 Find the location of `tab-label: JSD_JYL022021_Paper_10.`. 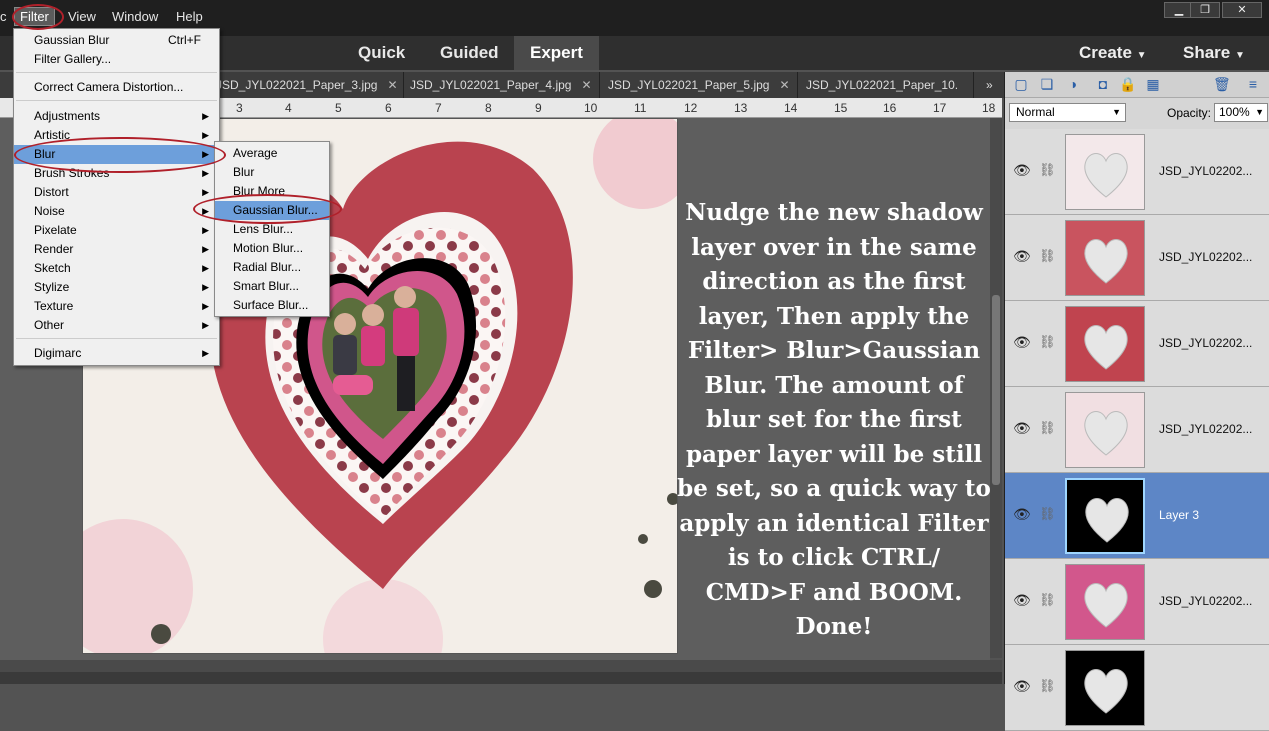

tab-label: JSD_JYL022021_Paper_10. is located at coordinates (882, 85).